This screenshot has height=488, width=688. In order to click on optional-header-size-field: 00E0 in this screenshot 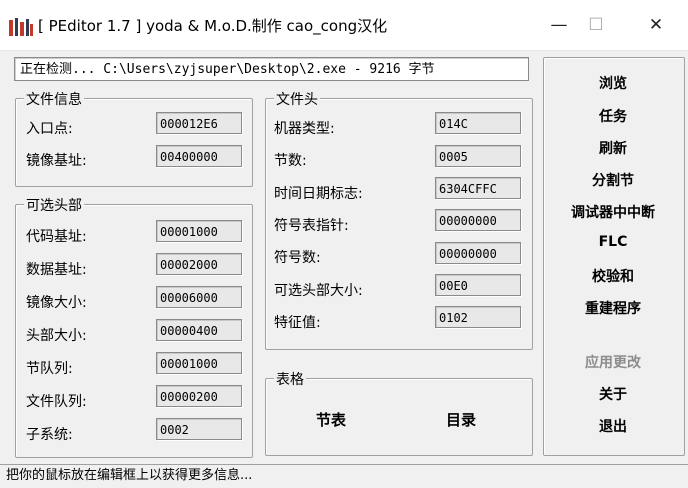, I will do `click(478, 285)`.